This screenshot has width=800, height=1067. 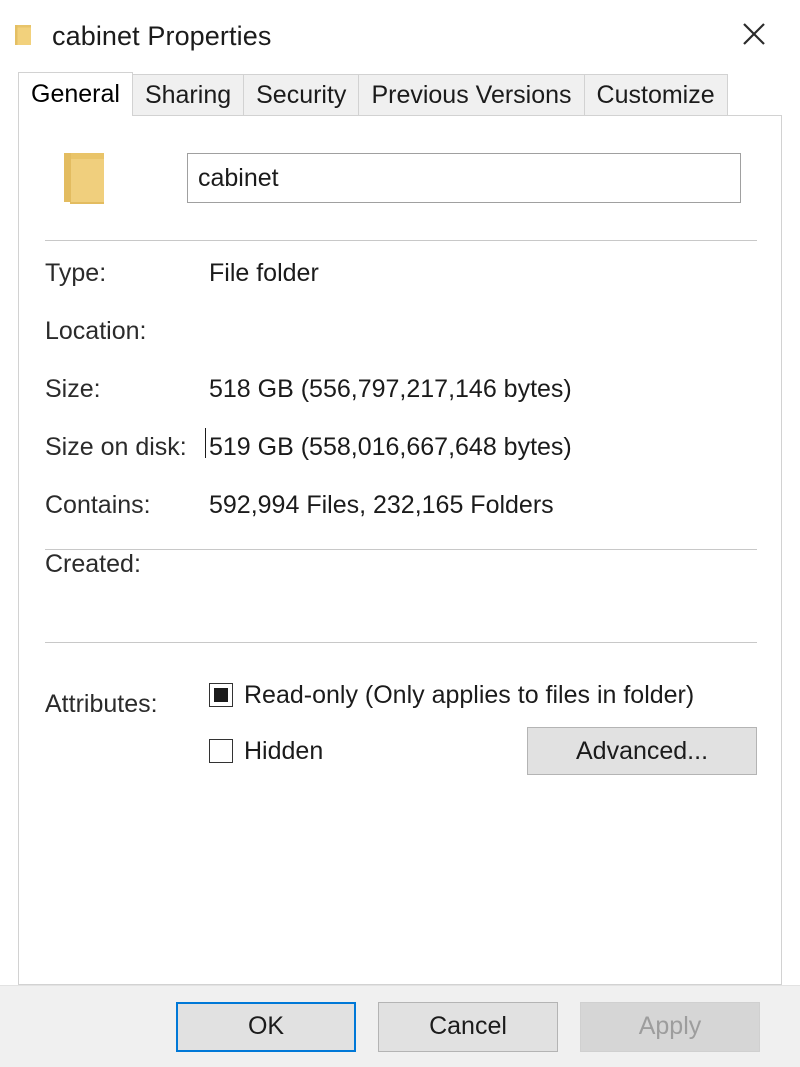 I want to click on tab-sharing-label: Sharing, so click(x=188, y=95).